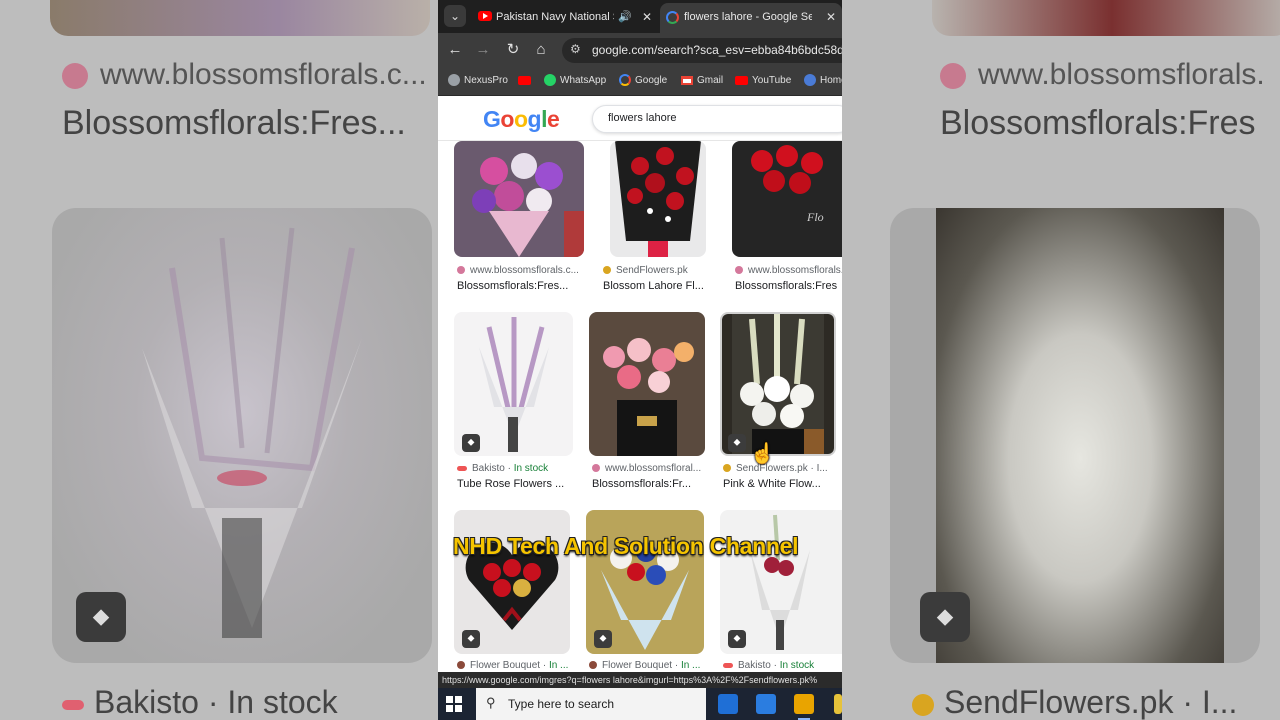 This screenshot has width=1280, height=720. I want to click on bookmark-whatsapp: WhatsApp, so click(575, 81).